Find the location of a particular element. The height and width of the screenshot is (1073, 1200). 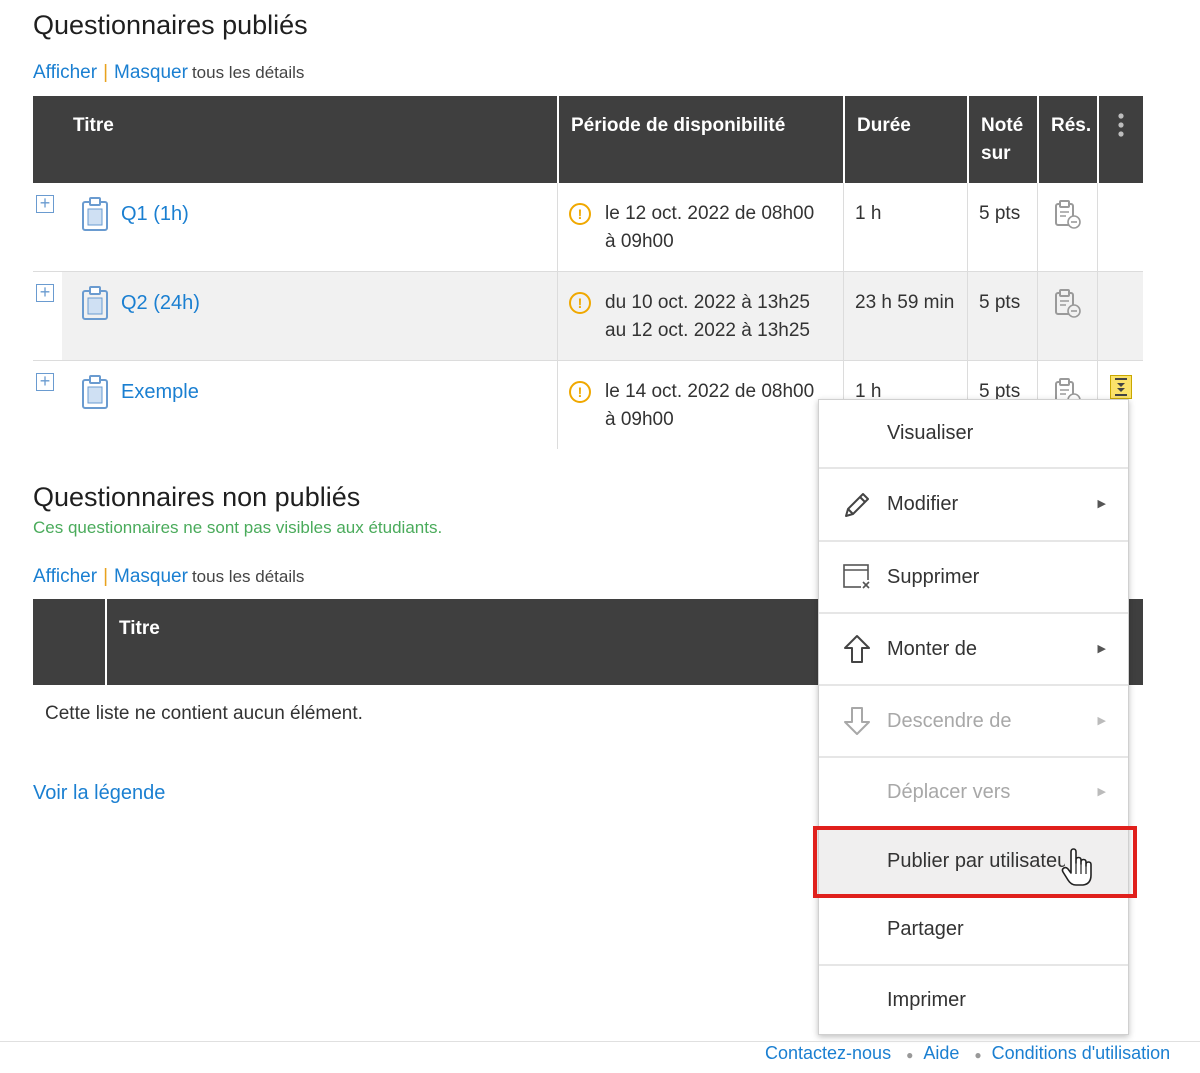

menu-item-monter-de: Monter de ▶ is located at coordinates (973, 649).